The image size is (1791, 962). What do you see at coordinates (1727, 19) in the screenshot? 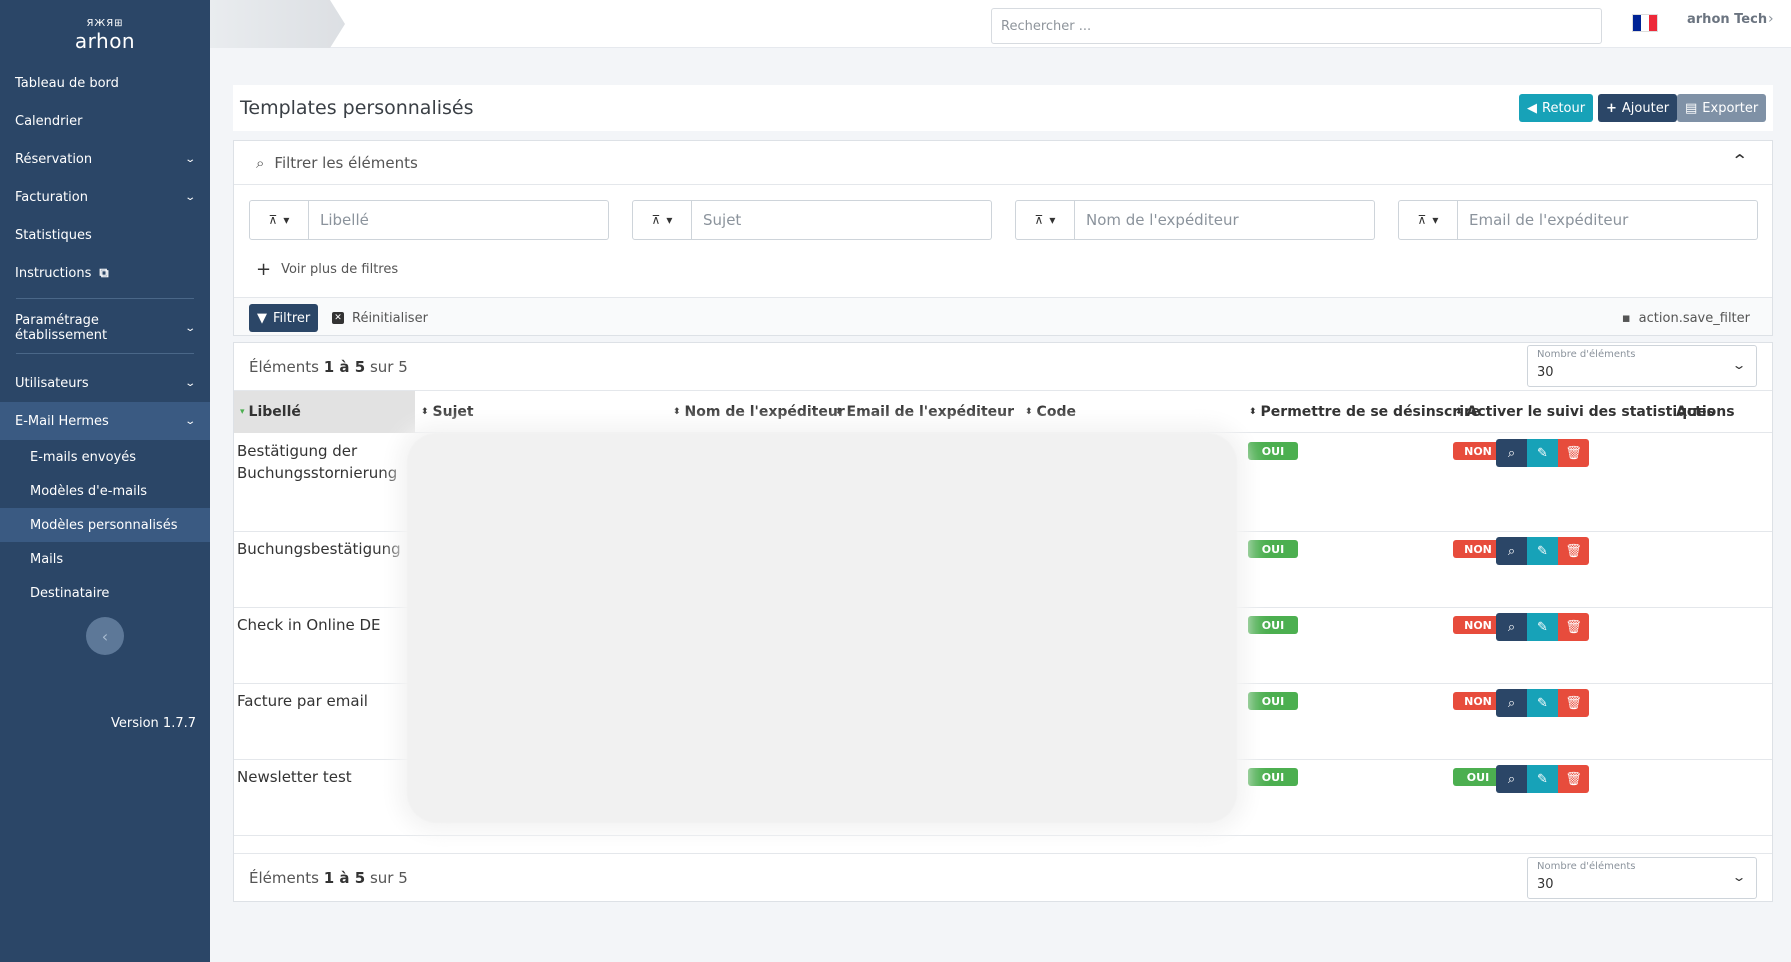
I see `user-name: arhon Tech` at bounding box center [1727, 19].